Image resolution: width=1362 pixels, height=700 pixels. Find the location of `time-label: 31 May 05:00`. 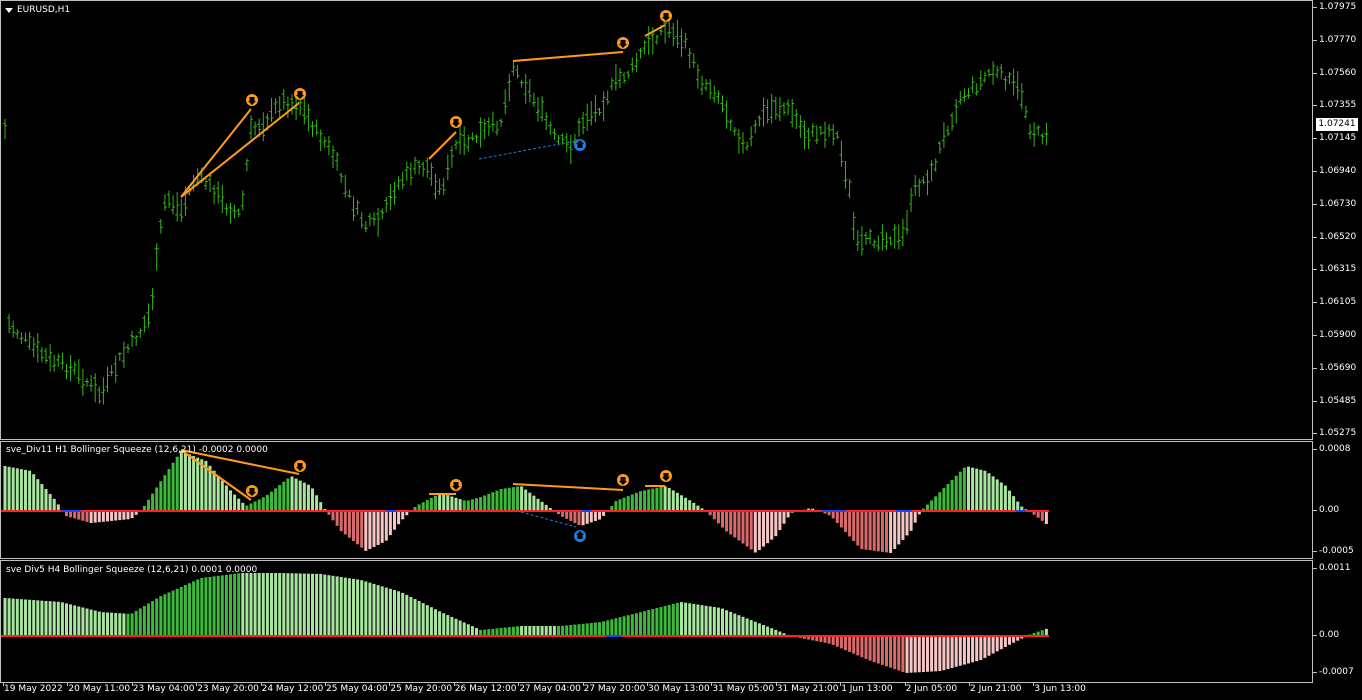

time-label: 31 May 05:00 is located at coordinates (743, 689).